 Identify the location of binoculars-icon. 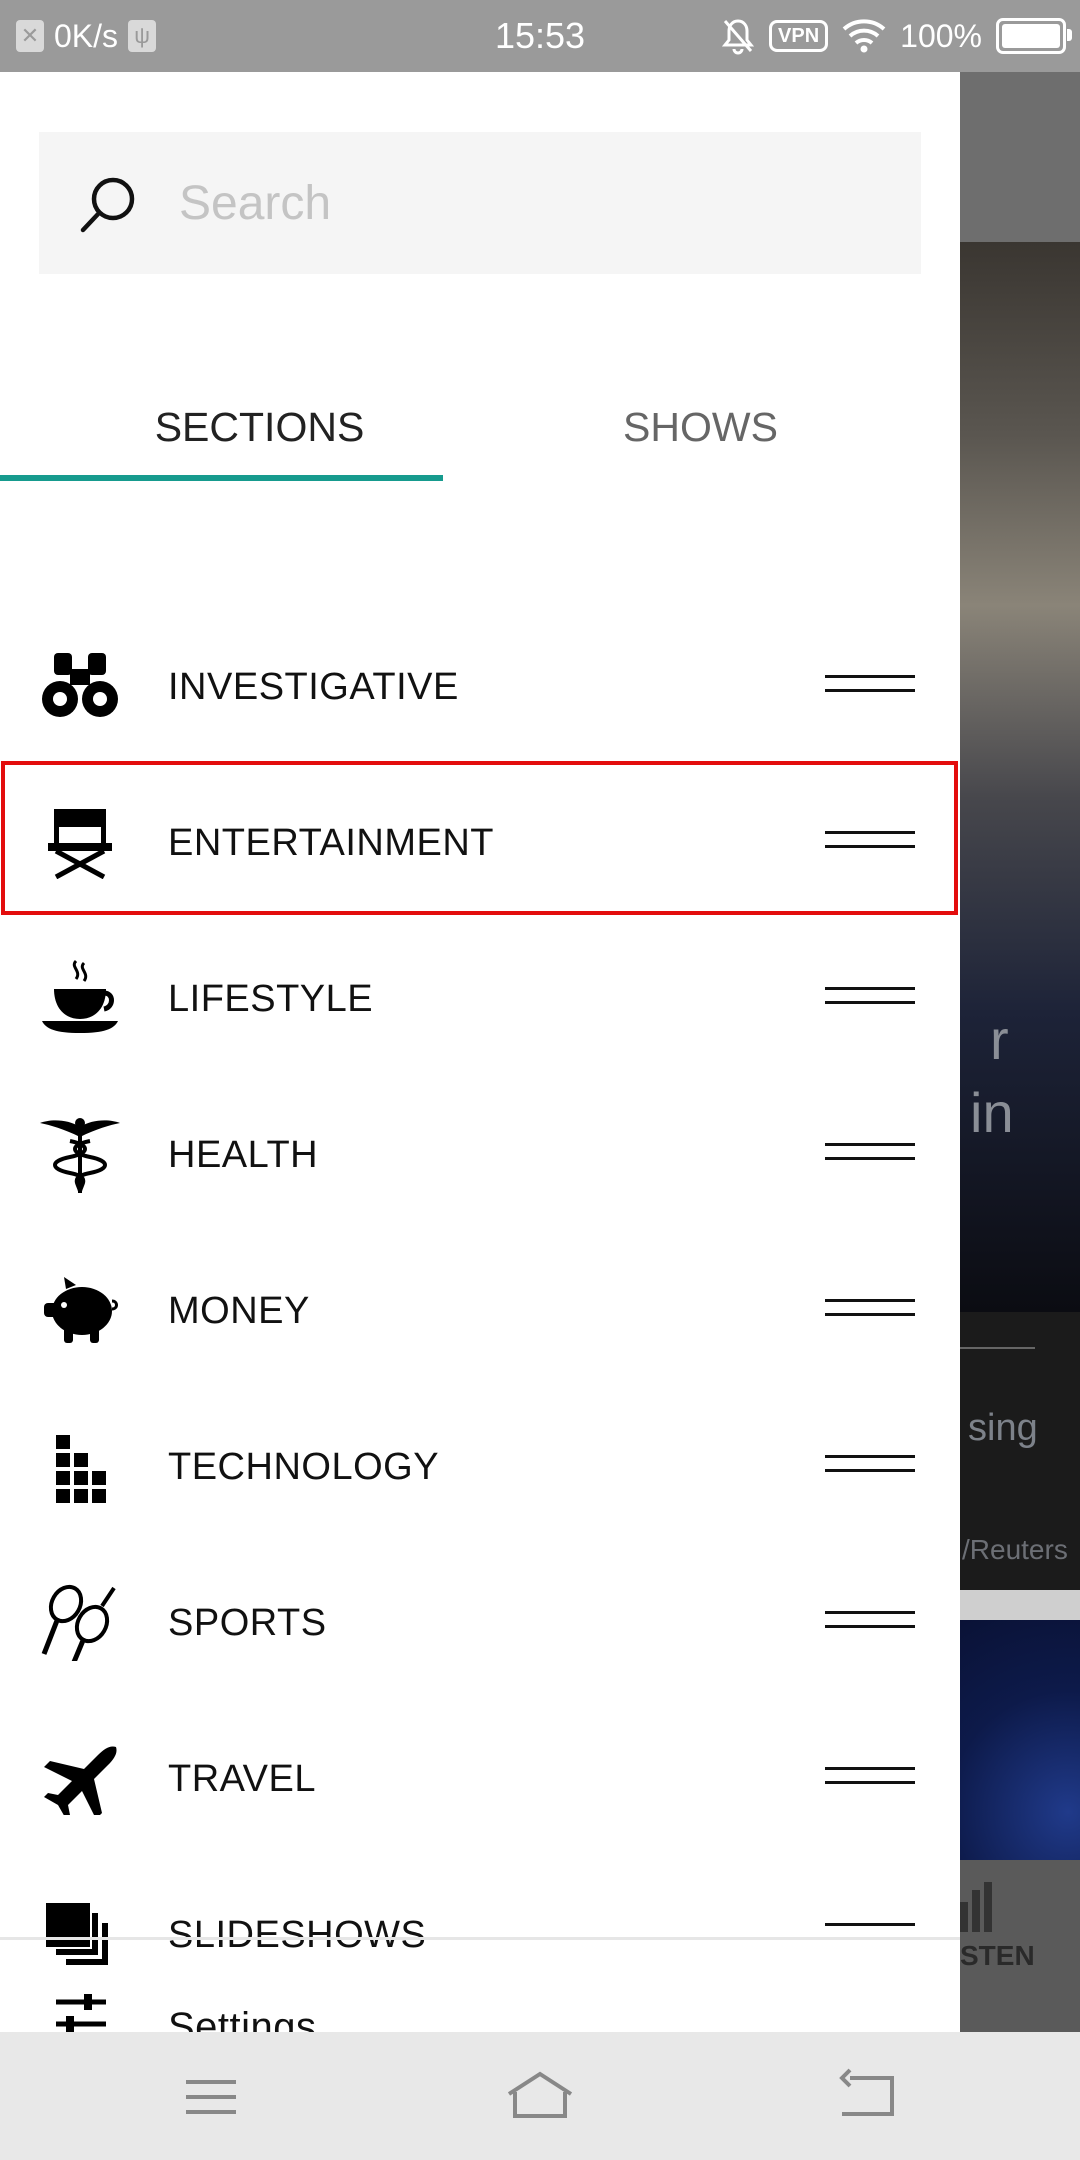
(80, 685).